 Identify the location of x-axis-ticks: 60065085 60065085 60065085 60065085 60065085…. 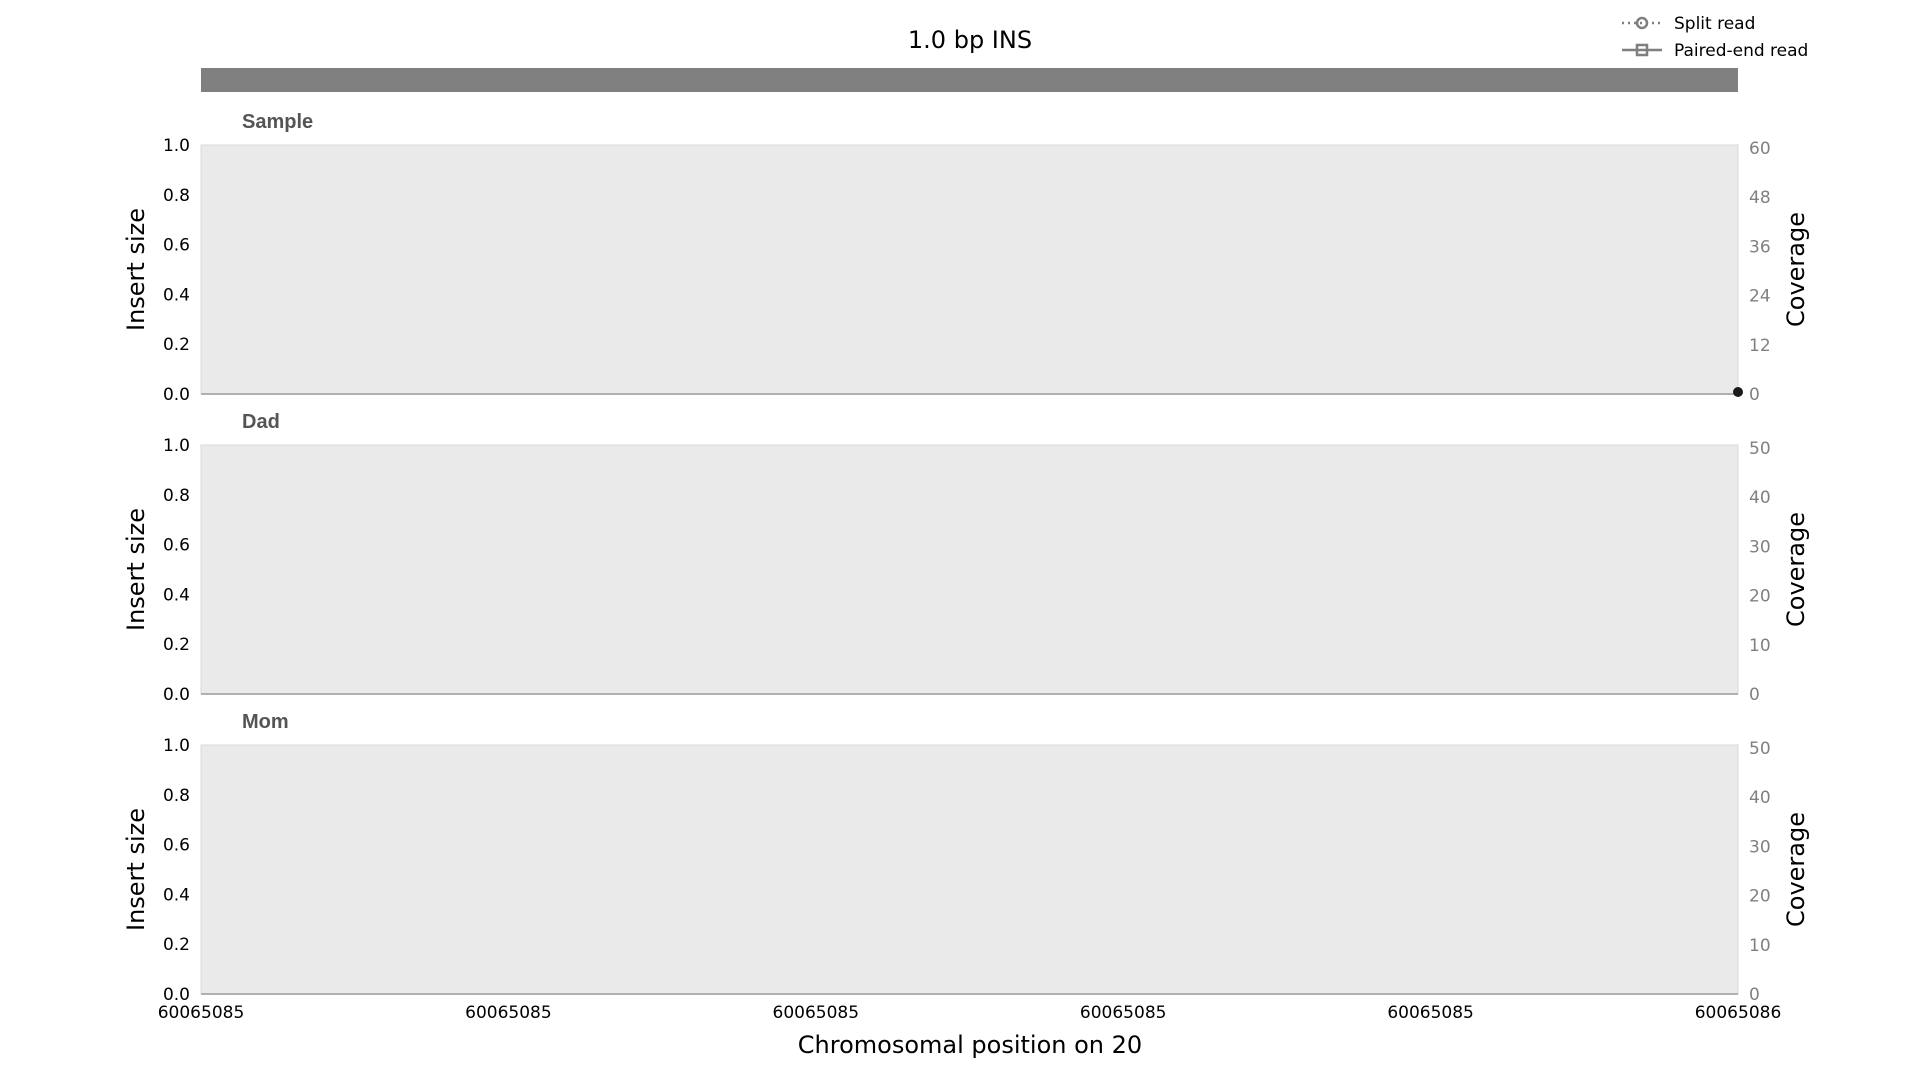
(970, 1013).